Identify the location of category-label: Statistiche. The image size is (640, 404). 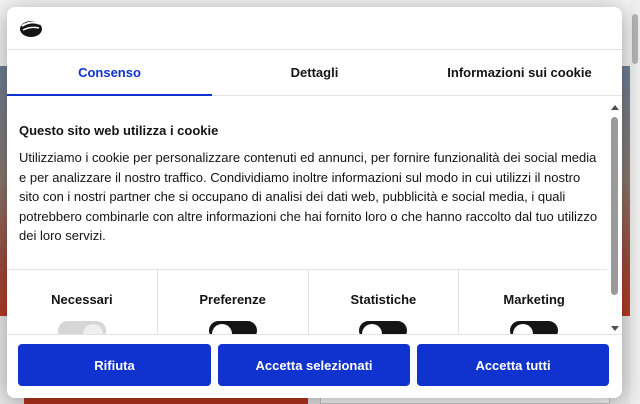
(383, 299).